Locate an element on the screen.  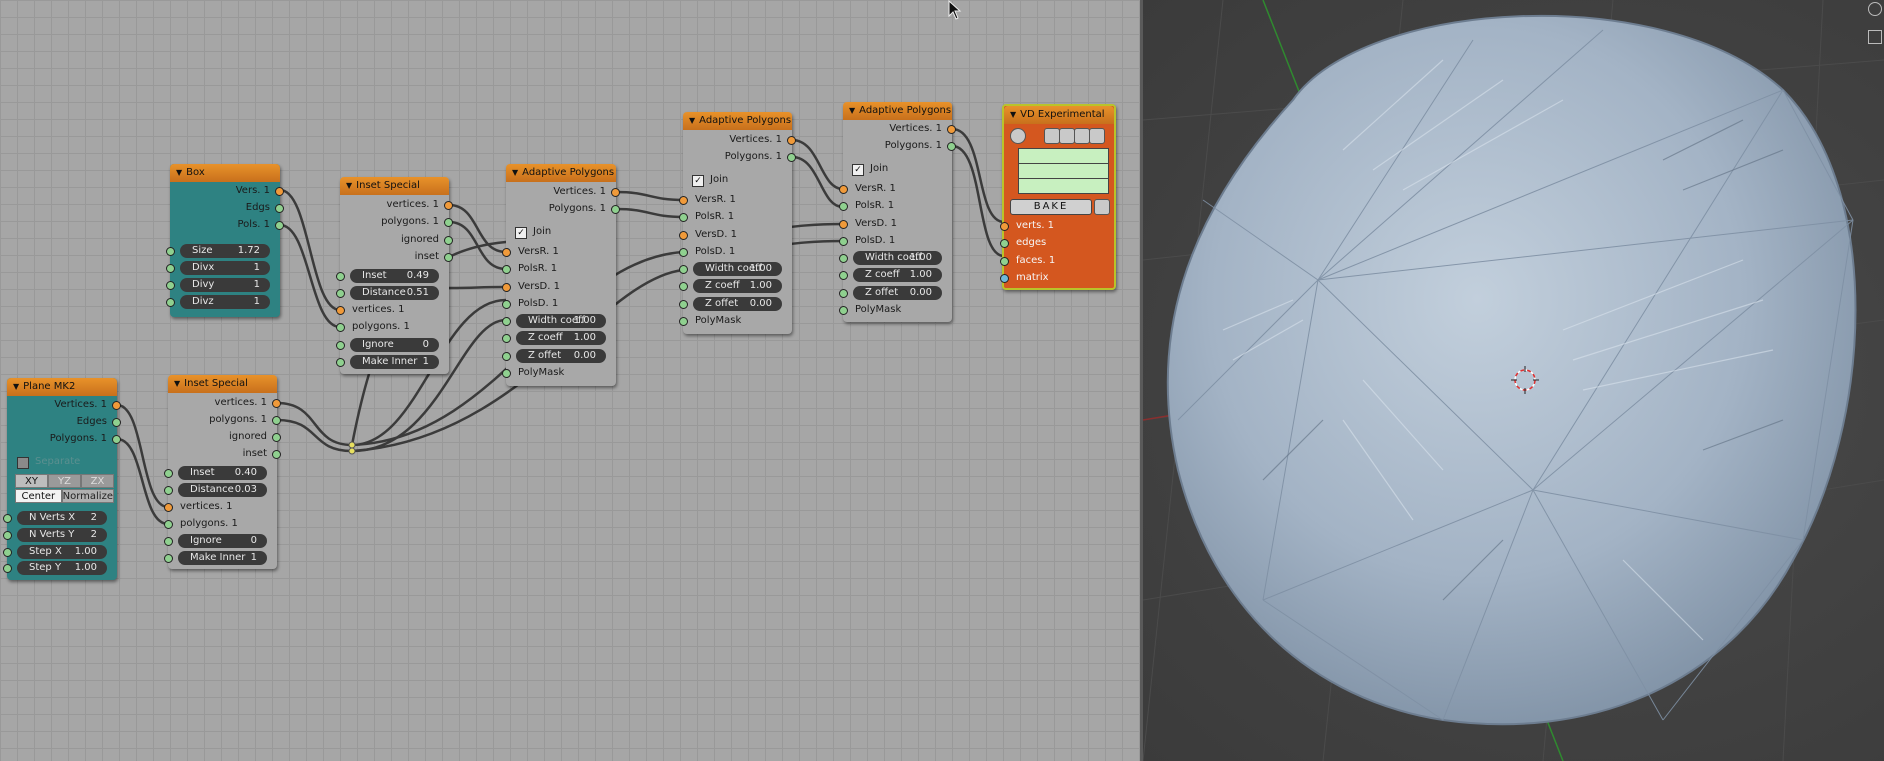
divy-field: Divy 1 is located at coordinates (225, 285).